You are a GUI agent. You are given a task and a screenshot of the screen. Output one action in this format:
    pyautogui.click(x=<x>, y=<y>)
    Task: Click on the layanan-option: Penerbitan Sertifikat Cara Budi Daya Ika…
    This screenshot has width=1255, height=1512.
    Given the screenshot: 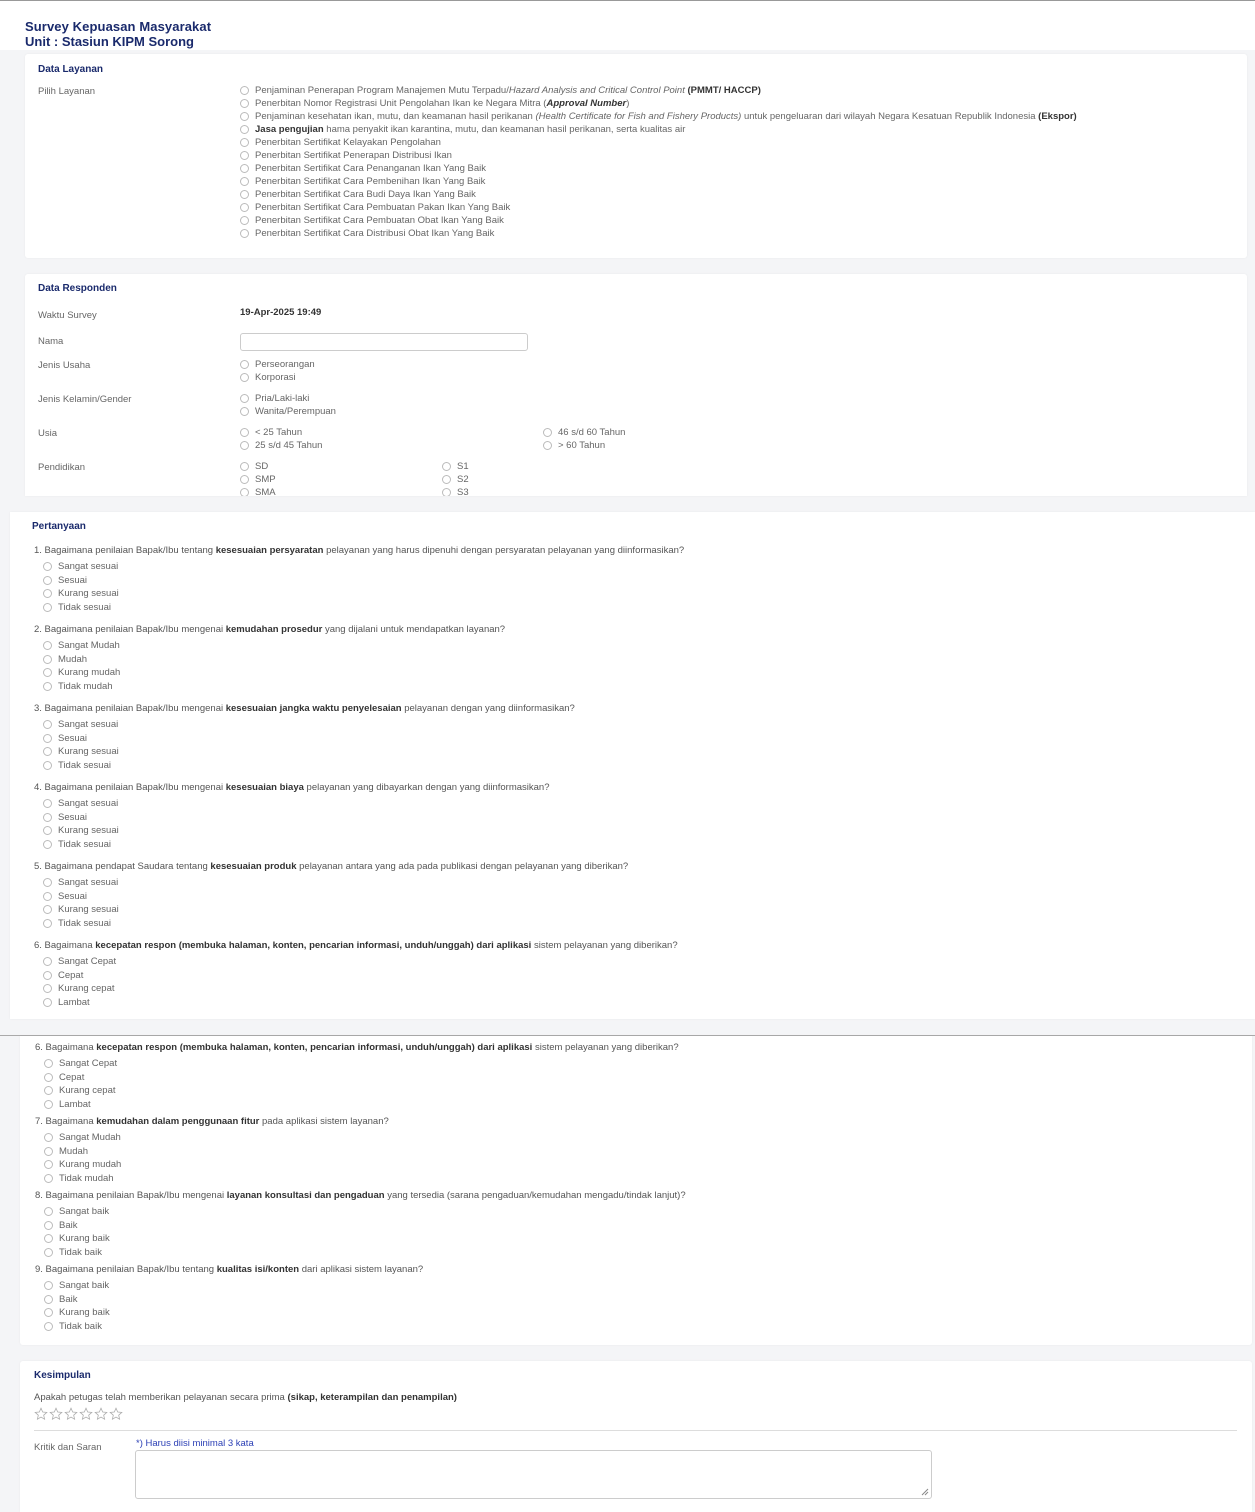 What is the action you would take?
    pyautogui.click(x=358, y=194)
    